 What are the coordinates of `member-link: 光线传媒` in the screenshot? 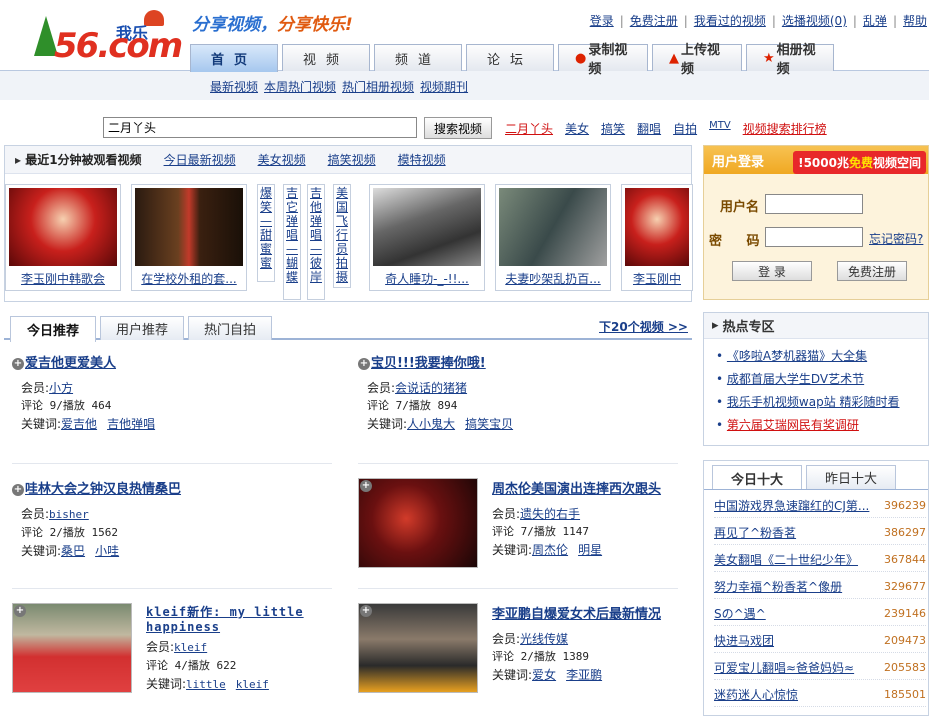 It's located at (544, 639).